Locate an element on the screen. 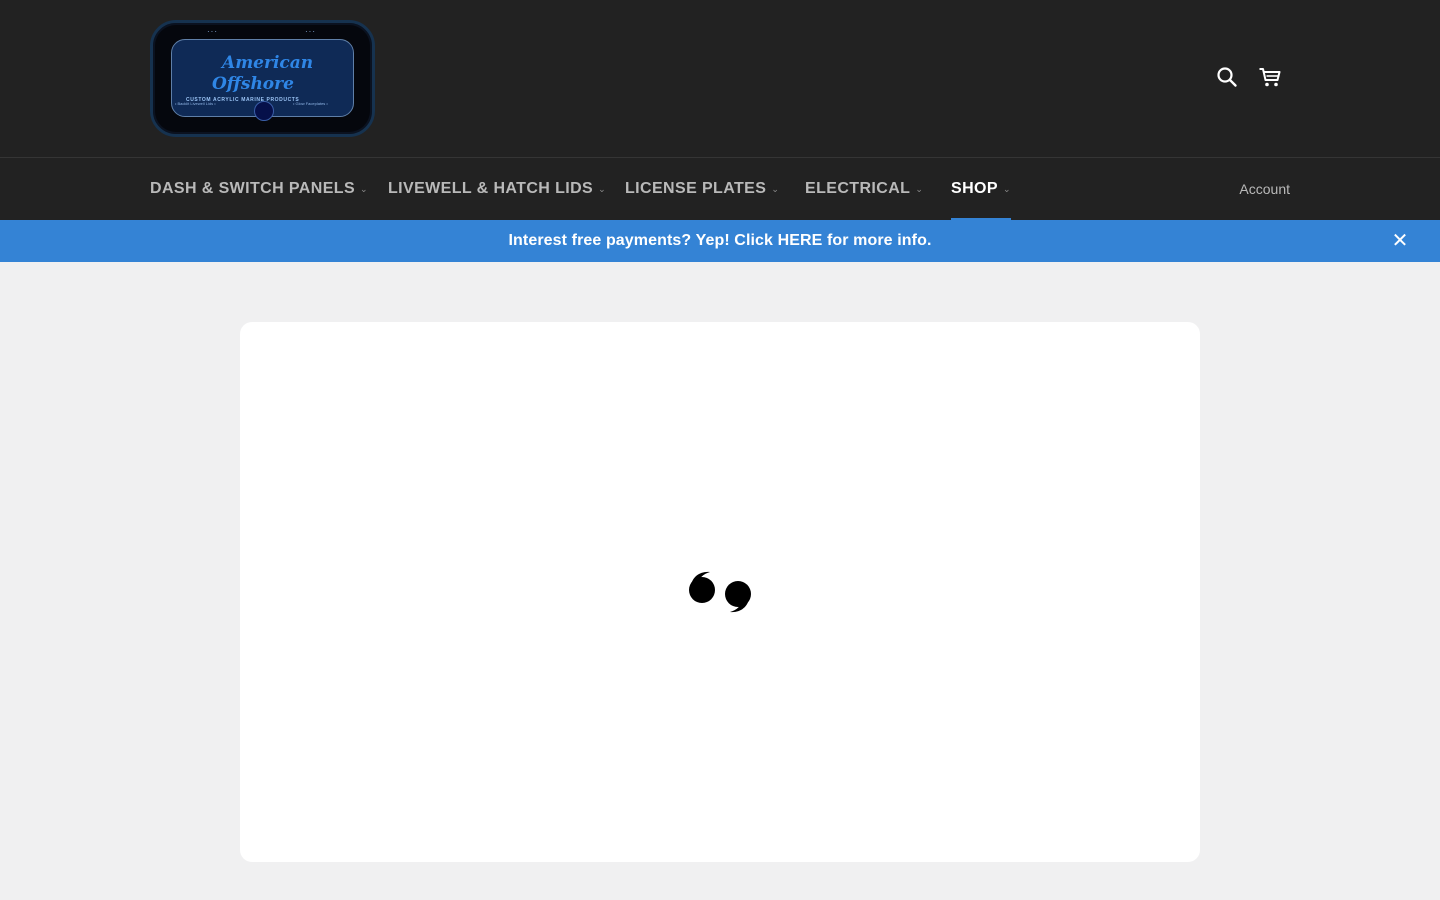 This screenshot has width=1440, height=900. nav-item-label: LICENSE PLATES is located at coordinates (696, 188).